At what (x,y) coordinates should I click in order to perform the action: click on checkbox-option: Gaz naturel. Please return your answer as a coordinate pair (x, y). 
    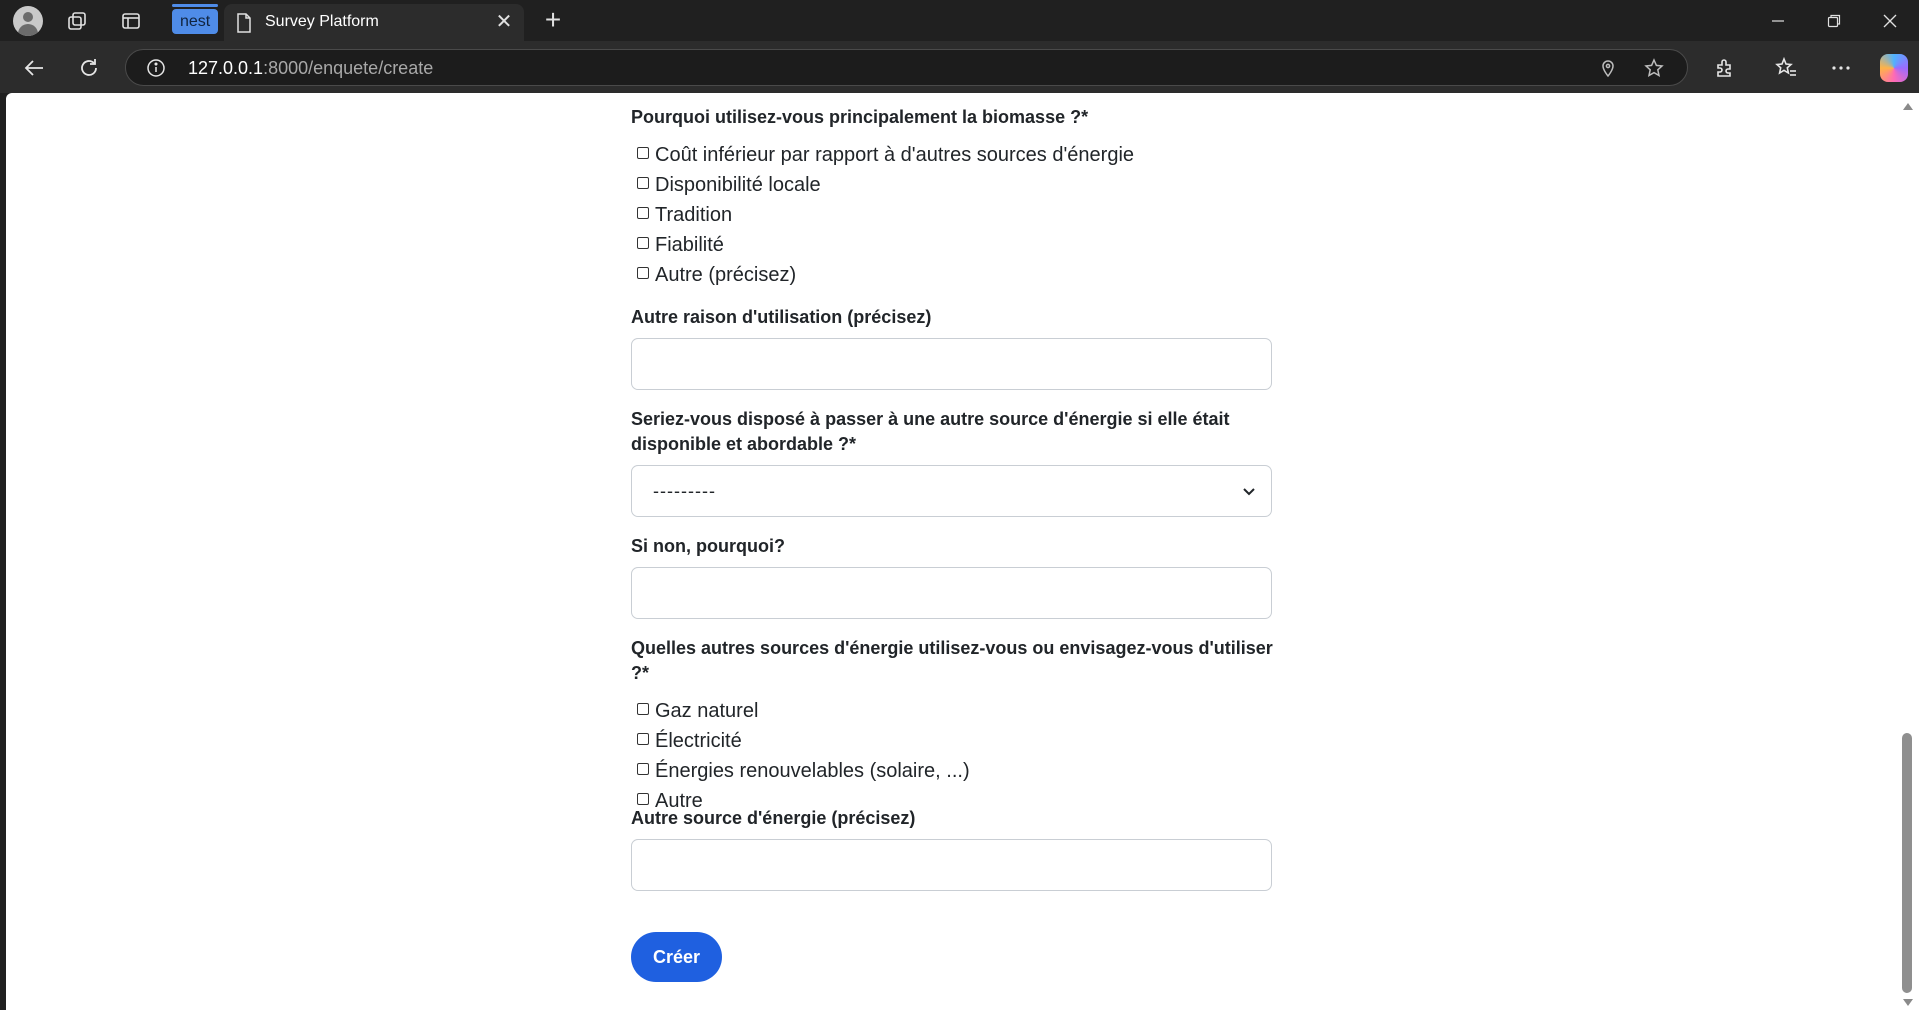
    Looking at the image, I should click on (953, 711).